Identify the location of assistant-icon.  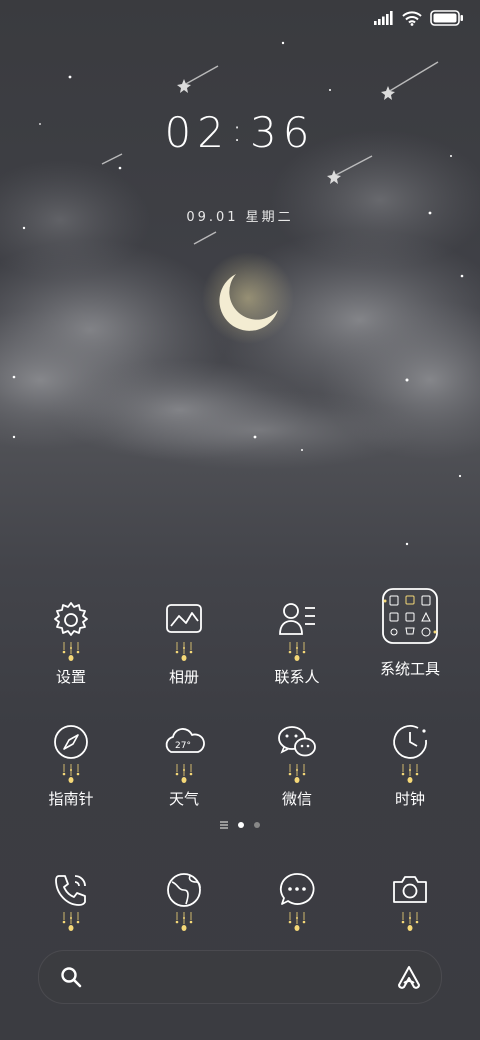
(409, 977).